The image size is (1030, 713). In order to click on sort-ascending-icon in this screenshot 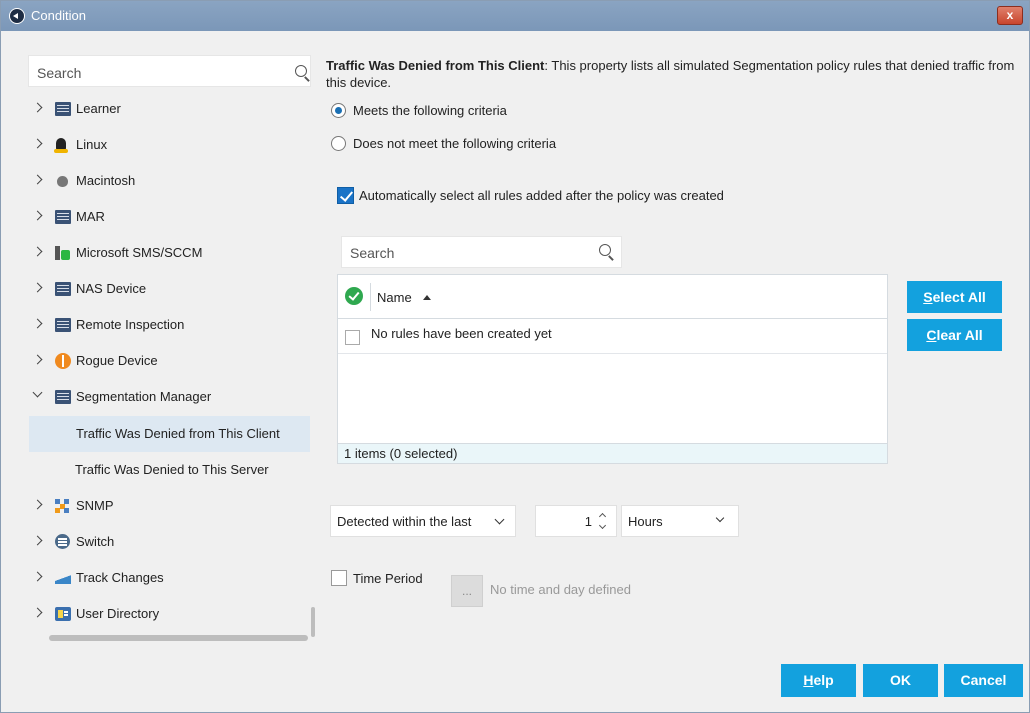, I will do `click(427, 297)`.